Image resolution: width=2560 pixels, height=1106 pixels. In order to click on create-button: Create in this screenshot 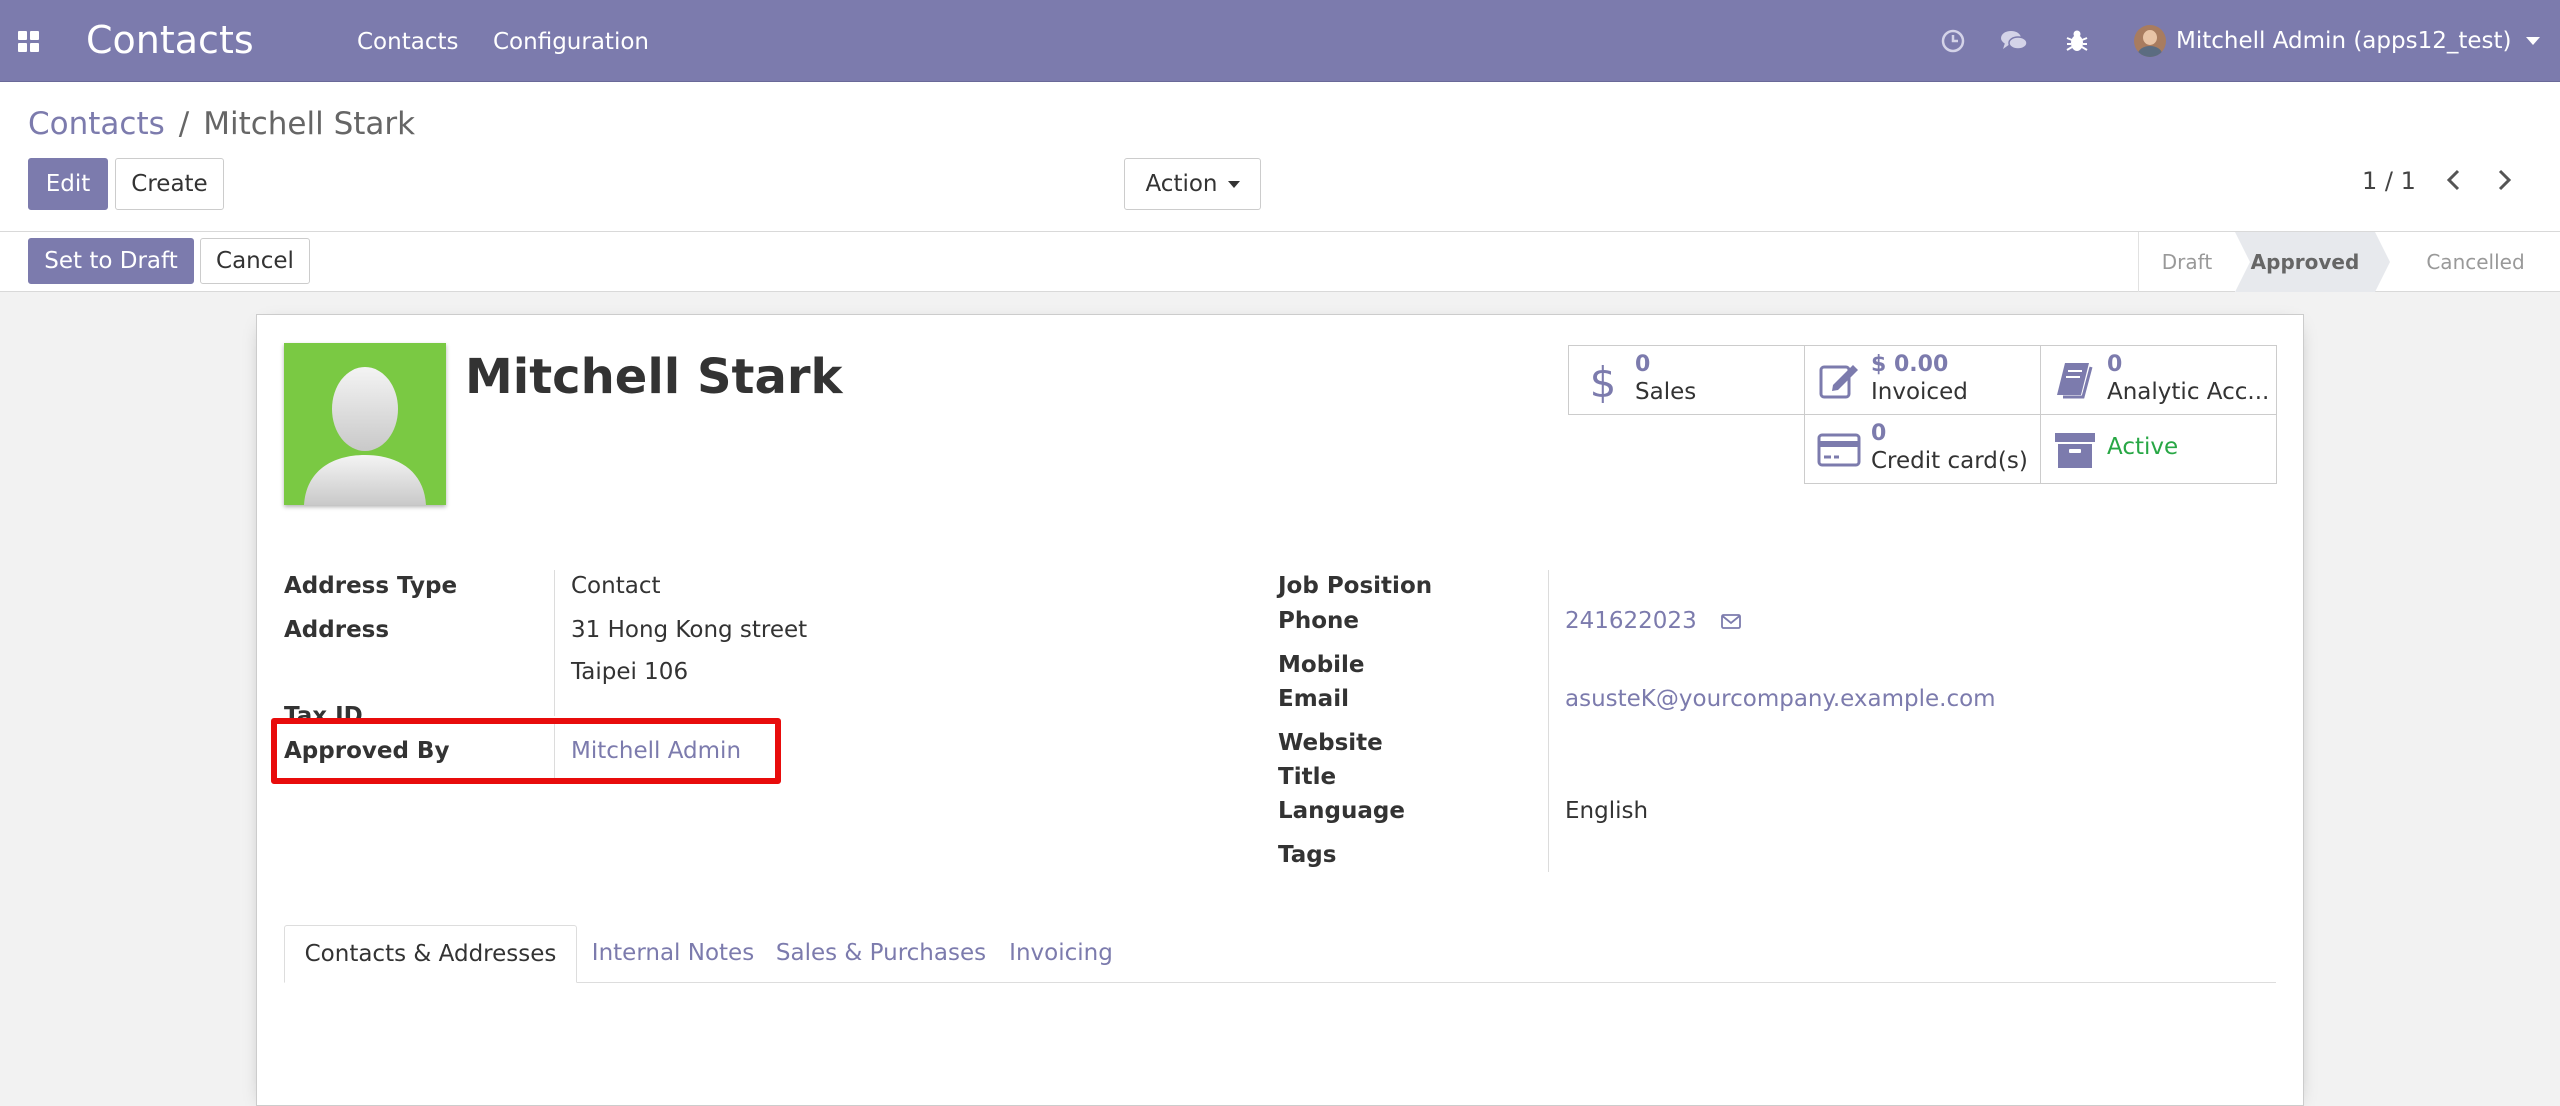, I will do `click(169, 184)`.